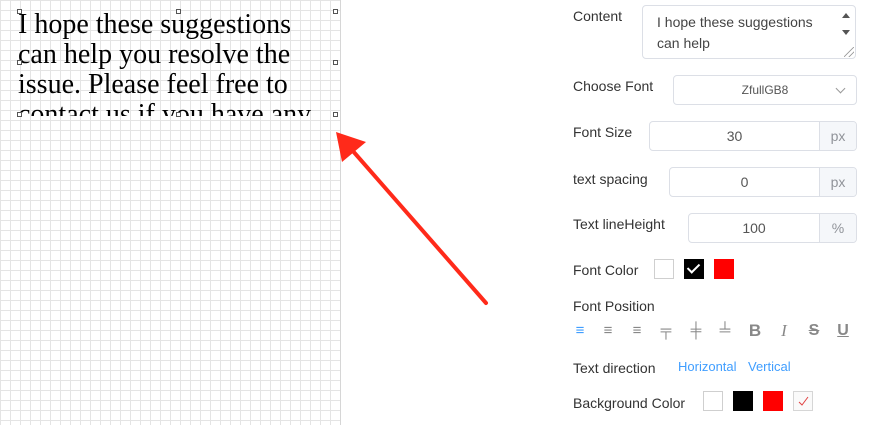 This screenshot has height=425, width=870. Describe the element at coordinates (735, 32) in the screenshot. I see `content-textarea-value: I hope these suggestions can help` at that location.